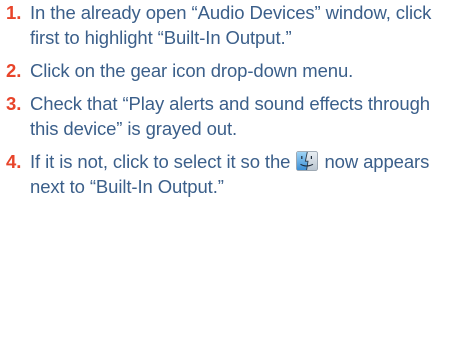  What do you see at coordinates (192, 70) in the screenshot?
I see `step-text: Click on the gear icon drop-down menu.` at bounding box center [192, 70].